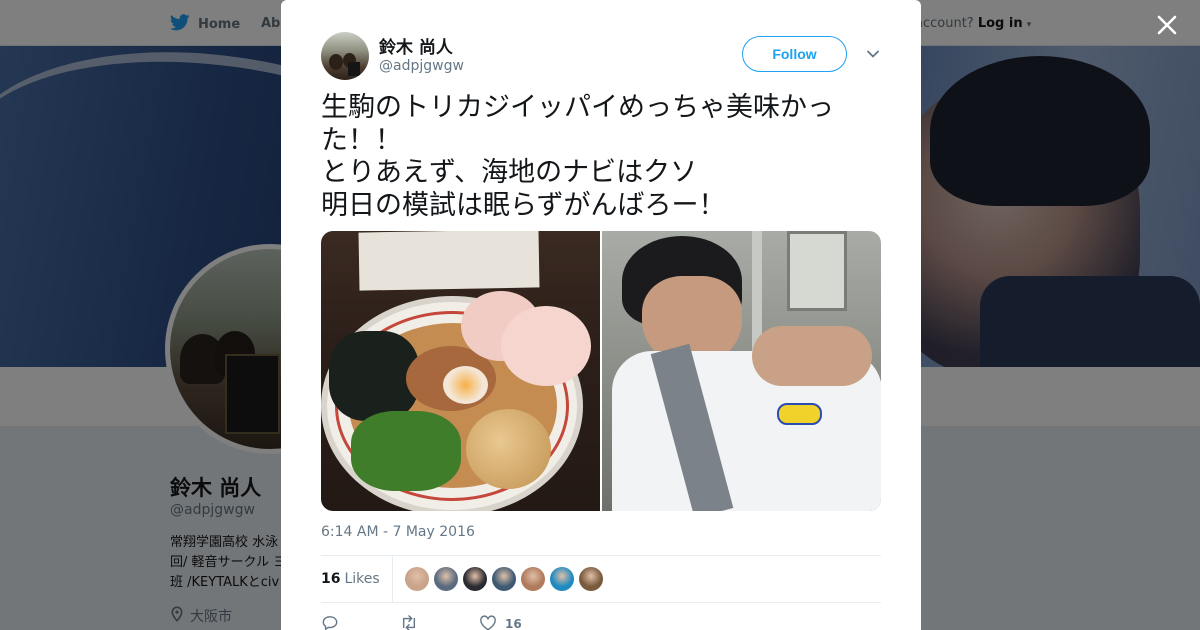 This screenshot has height=630, width=1200. What do you see at coordinates (398, 532) in the screenshot?
I see `tweet-timestamp: 6:14 AM - 7 May 2016` at bounding box center [398, 532].